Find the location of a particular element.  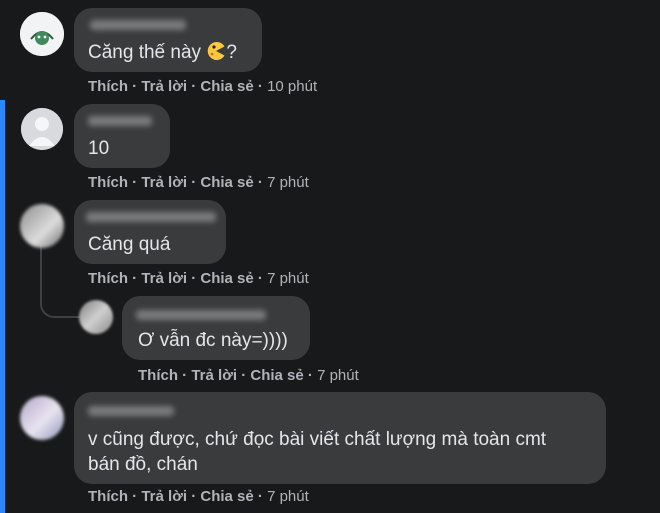

comment-actions: Thích · Trả lời · Chia sẻ · 10 phút is located at coordinates (203, 86).